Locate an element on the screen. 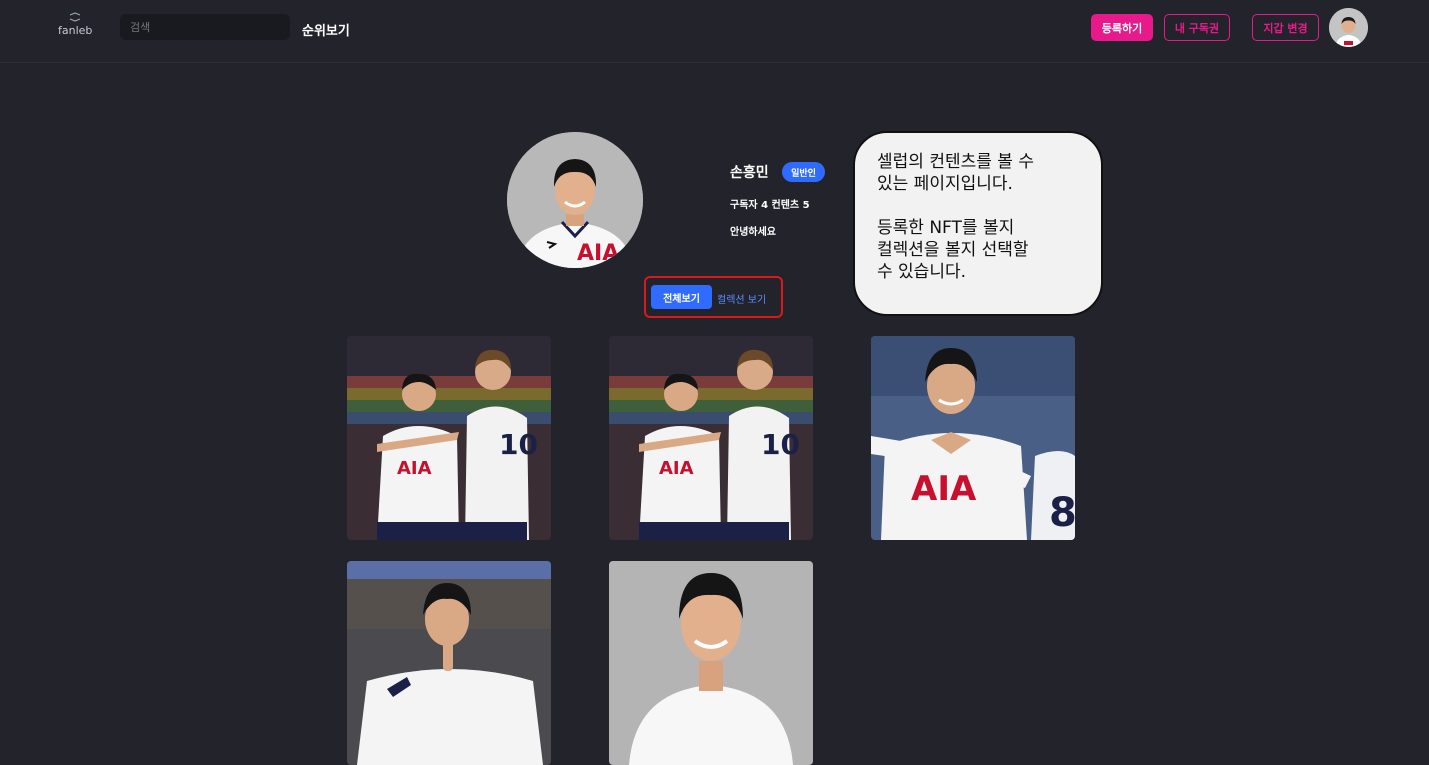 Image resolution: width=1429 pixels, height=765 pixels. user-avatar is located at coordinates (1348, 27).